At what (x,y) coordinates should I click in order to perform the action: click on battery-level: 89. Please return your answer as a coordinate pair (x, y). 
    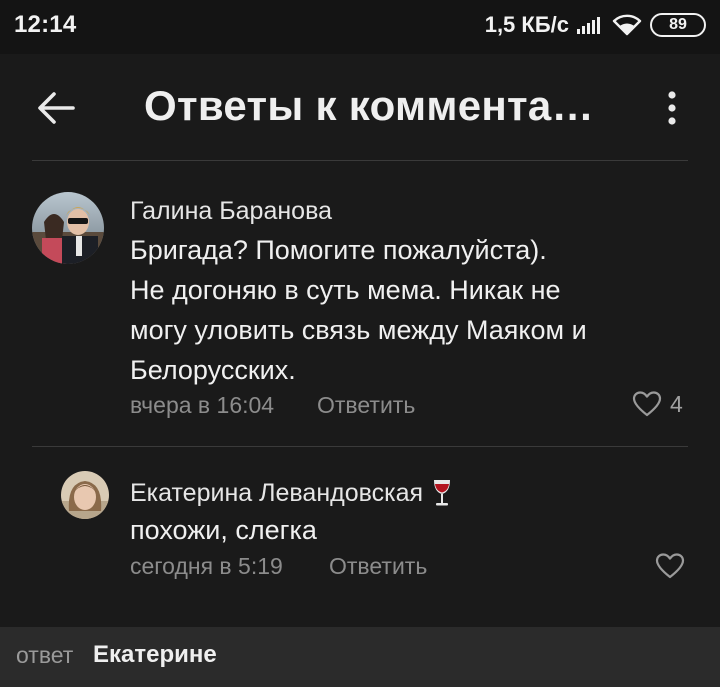
    Looking at the image, I should click on (678, 24).